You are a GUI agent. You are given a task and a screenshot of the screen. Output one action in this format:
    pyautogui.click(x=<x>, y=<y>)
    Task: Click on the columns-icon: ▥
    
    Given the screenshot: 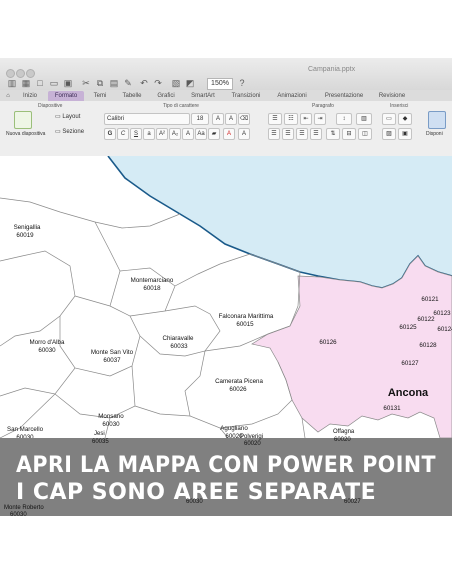 What is the action you would take?
    pyautogui.click(x=364, y=119)
    